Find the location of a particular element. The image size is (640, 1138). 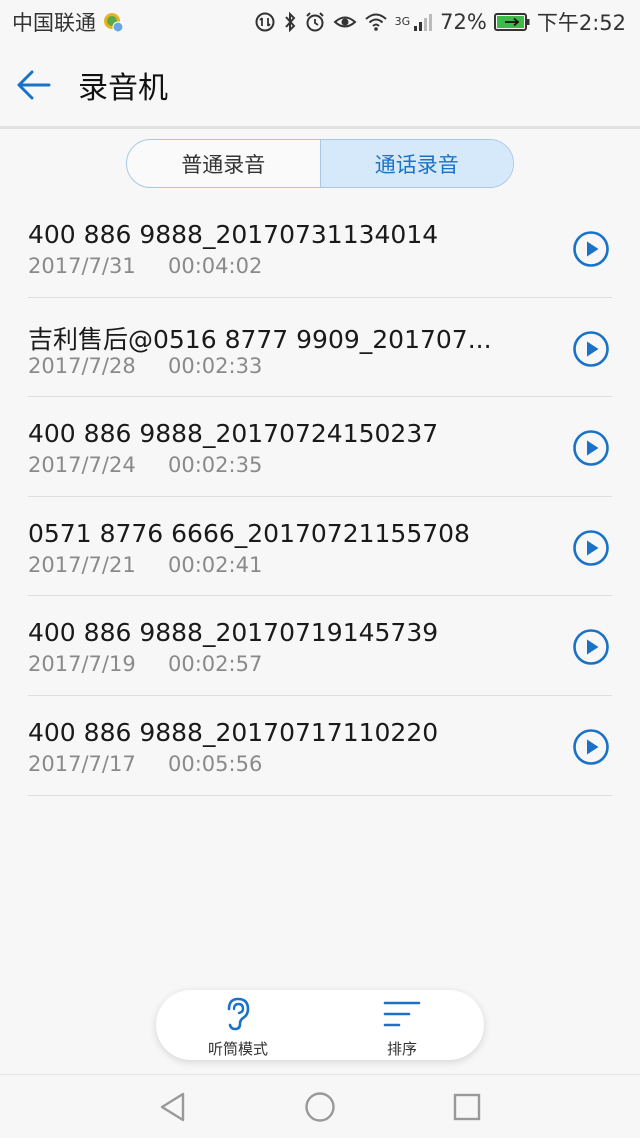

page-title: 录音机 is located at coordinates (123, 88).